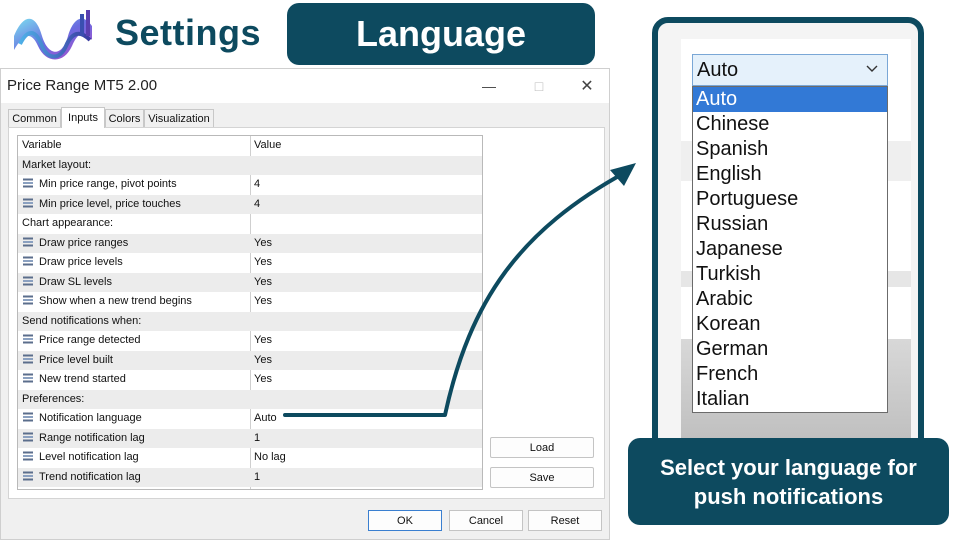  Describe the element at coordinates (542, 447) in the screenshot. I see `load-button: Load` at that location.